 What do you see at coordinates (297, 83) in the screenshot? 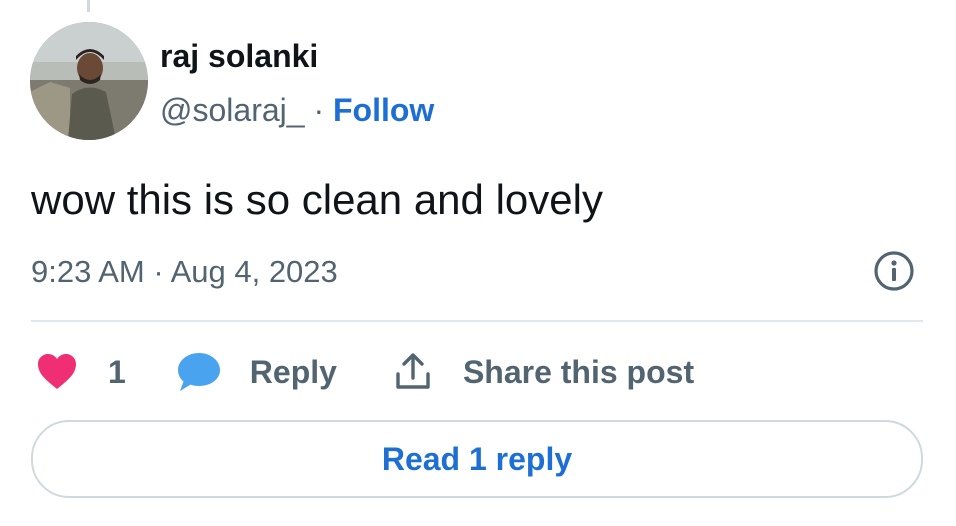
I see `tweet-author: raj solanki @solaraj_ · Follow` at bounding box center [297, 83].